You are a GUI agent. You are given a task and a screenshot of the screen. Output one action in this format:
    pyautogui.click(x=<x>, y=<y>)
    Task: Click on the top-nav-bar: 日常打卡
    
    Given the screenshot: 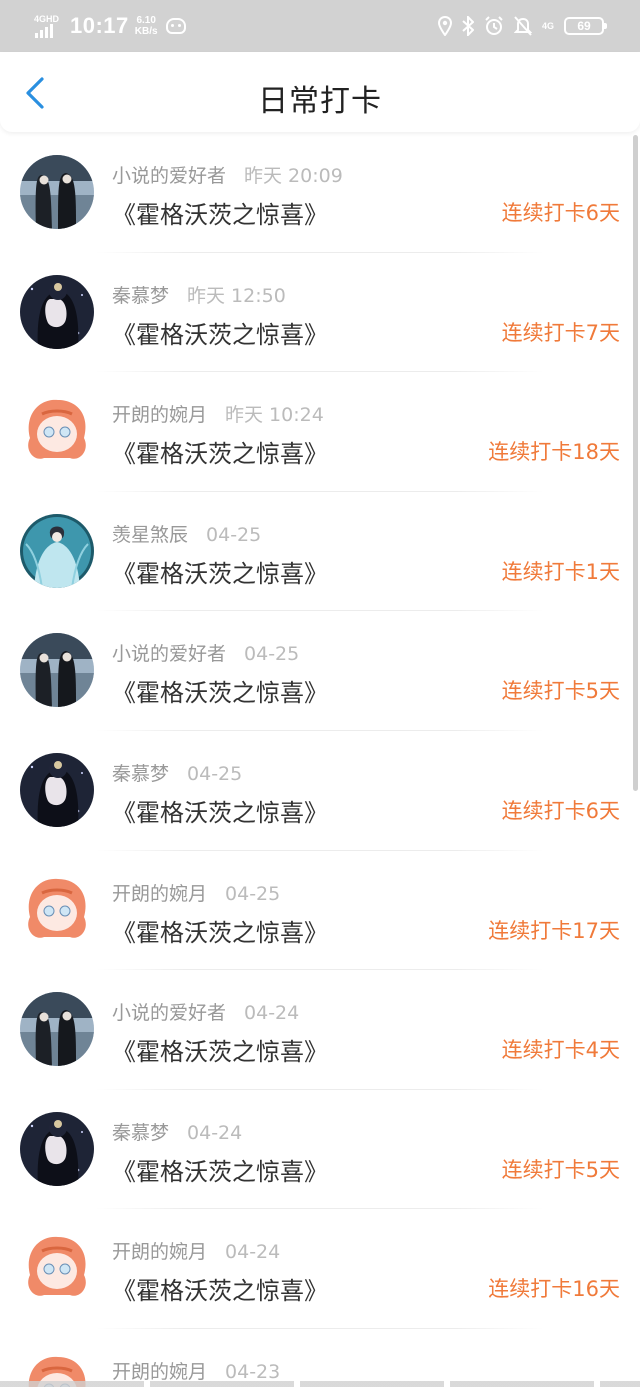 What is the action you would take?
    pyautogui.click(x=320, y=92)
    